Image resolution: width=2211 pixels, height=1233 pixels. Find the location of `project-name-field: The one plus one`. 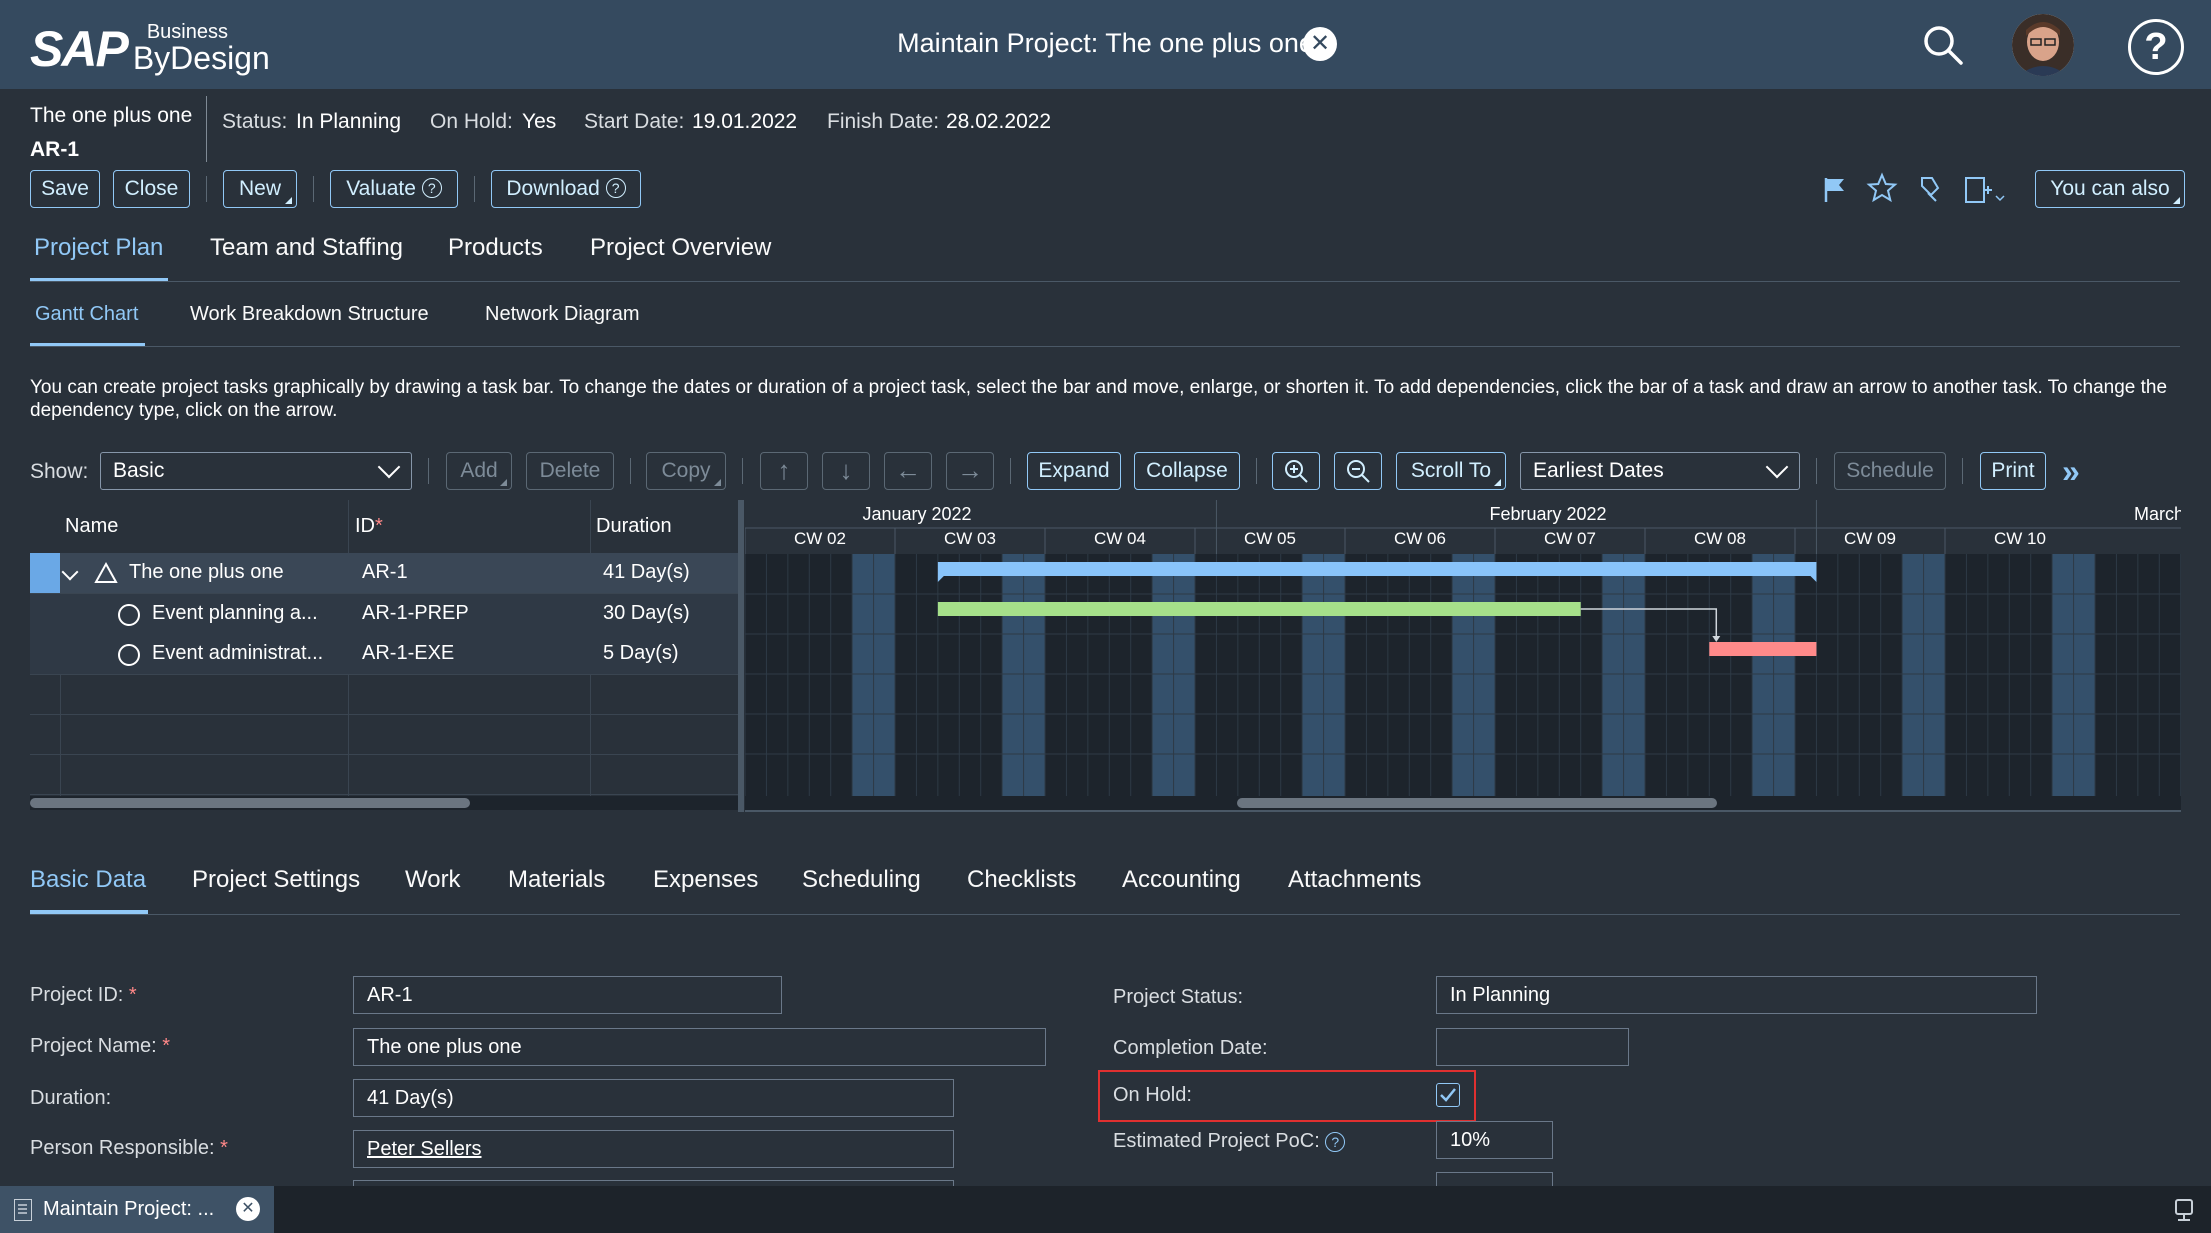

project-name-field: The one plus one is located at coordinates (699, 1047).